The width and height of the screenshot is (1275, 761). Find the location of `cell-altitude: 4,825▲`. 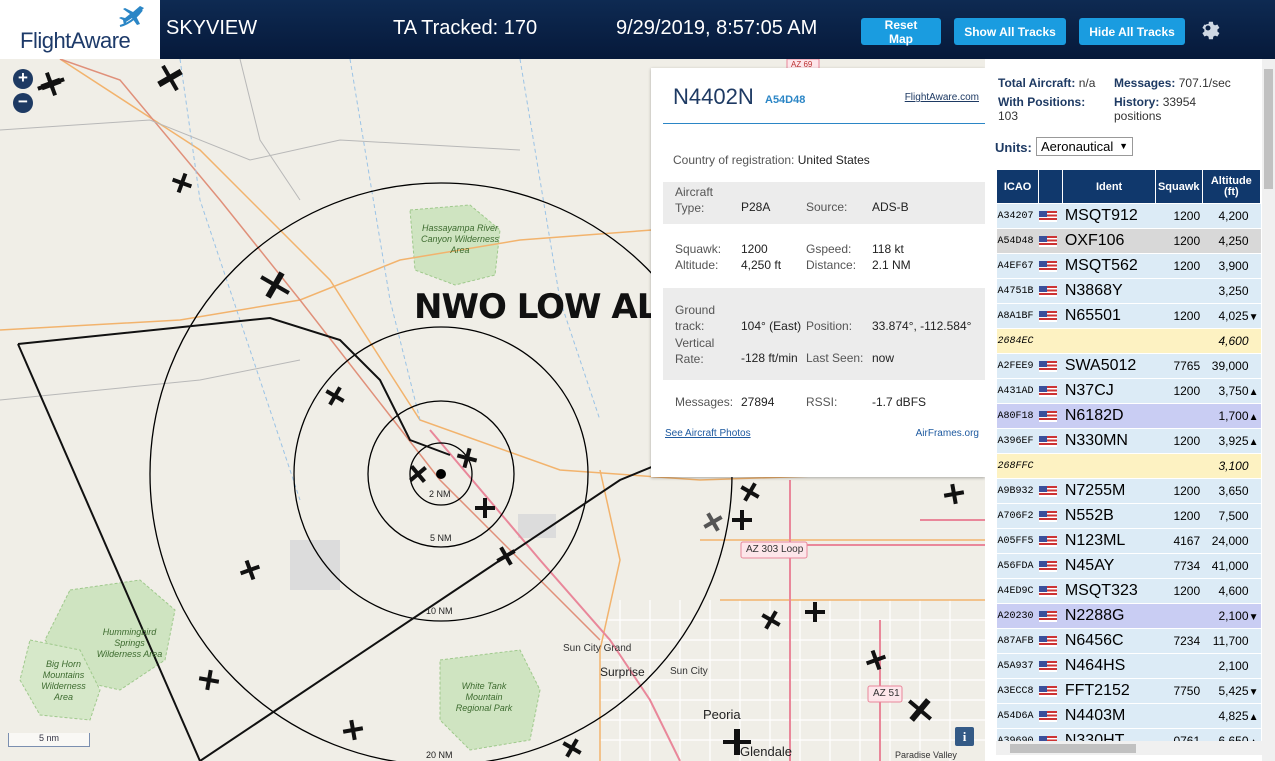

cell-altitude: 4,825▲ is located at coordinates (1231, 716).